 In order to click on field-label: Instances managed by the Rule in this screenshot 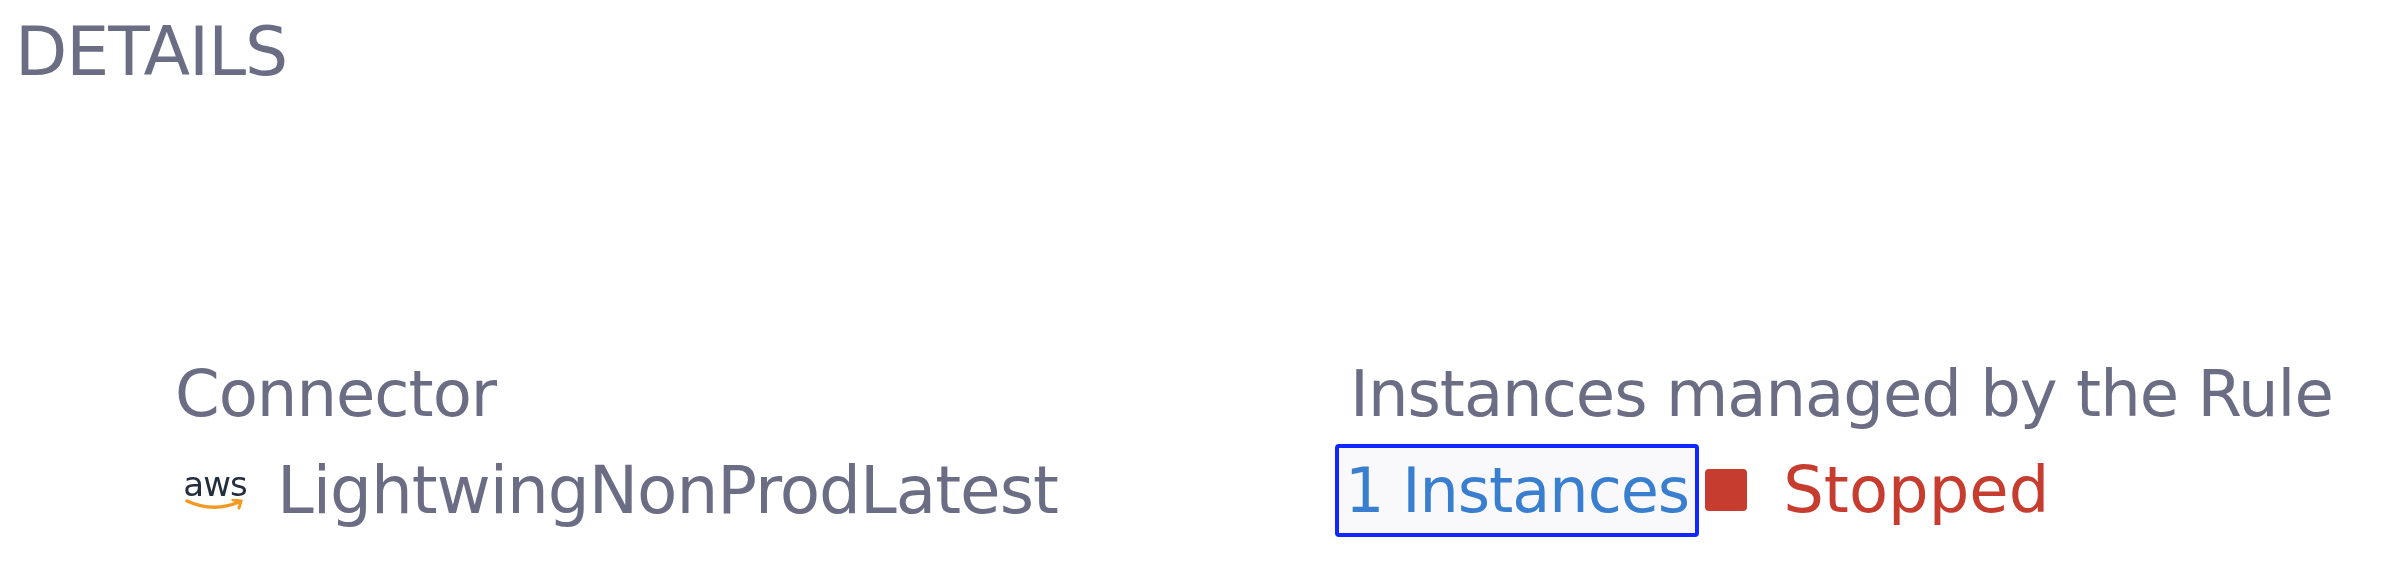, I will do `click(1841, 394)`.